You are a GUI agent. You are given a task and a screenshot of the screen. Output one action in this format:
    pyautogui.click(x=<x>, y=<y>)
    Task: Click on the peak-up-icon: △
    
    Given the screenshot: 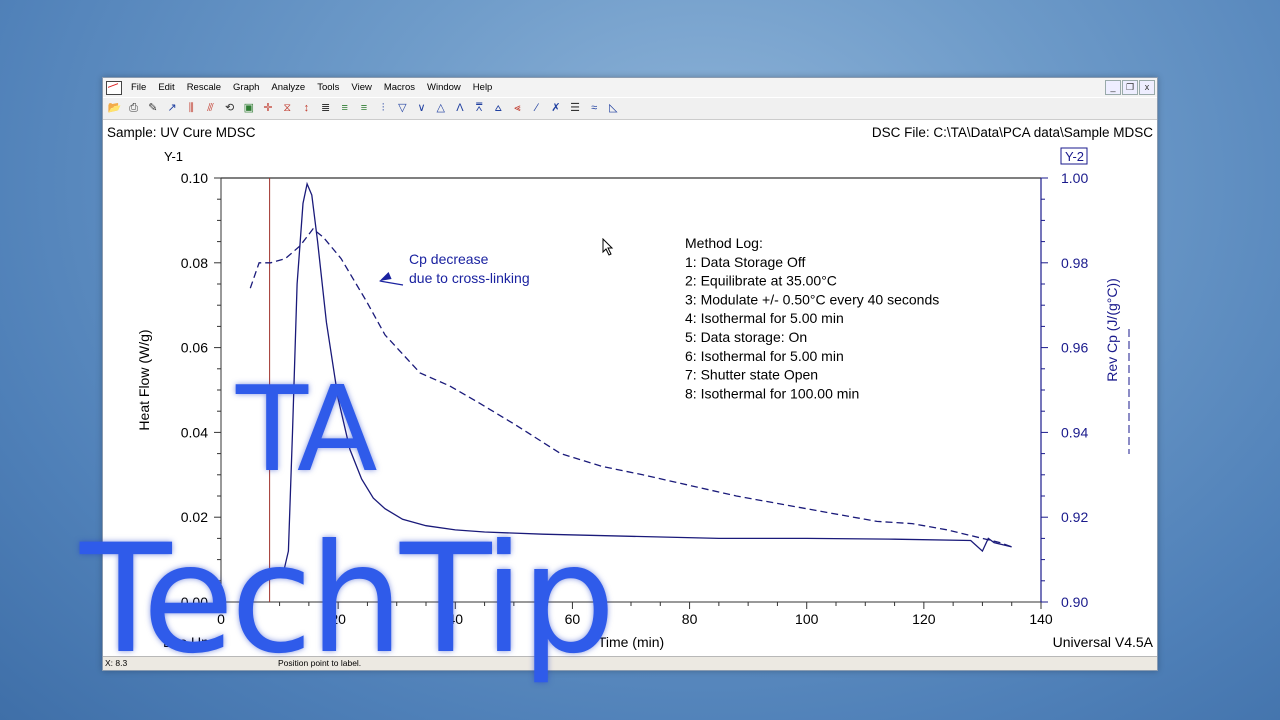 What is the action you would take?
    pyautogui.click(x=440, y=108)
    